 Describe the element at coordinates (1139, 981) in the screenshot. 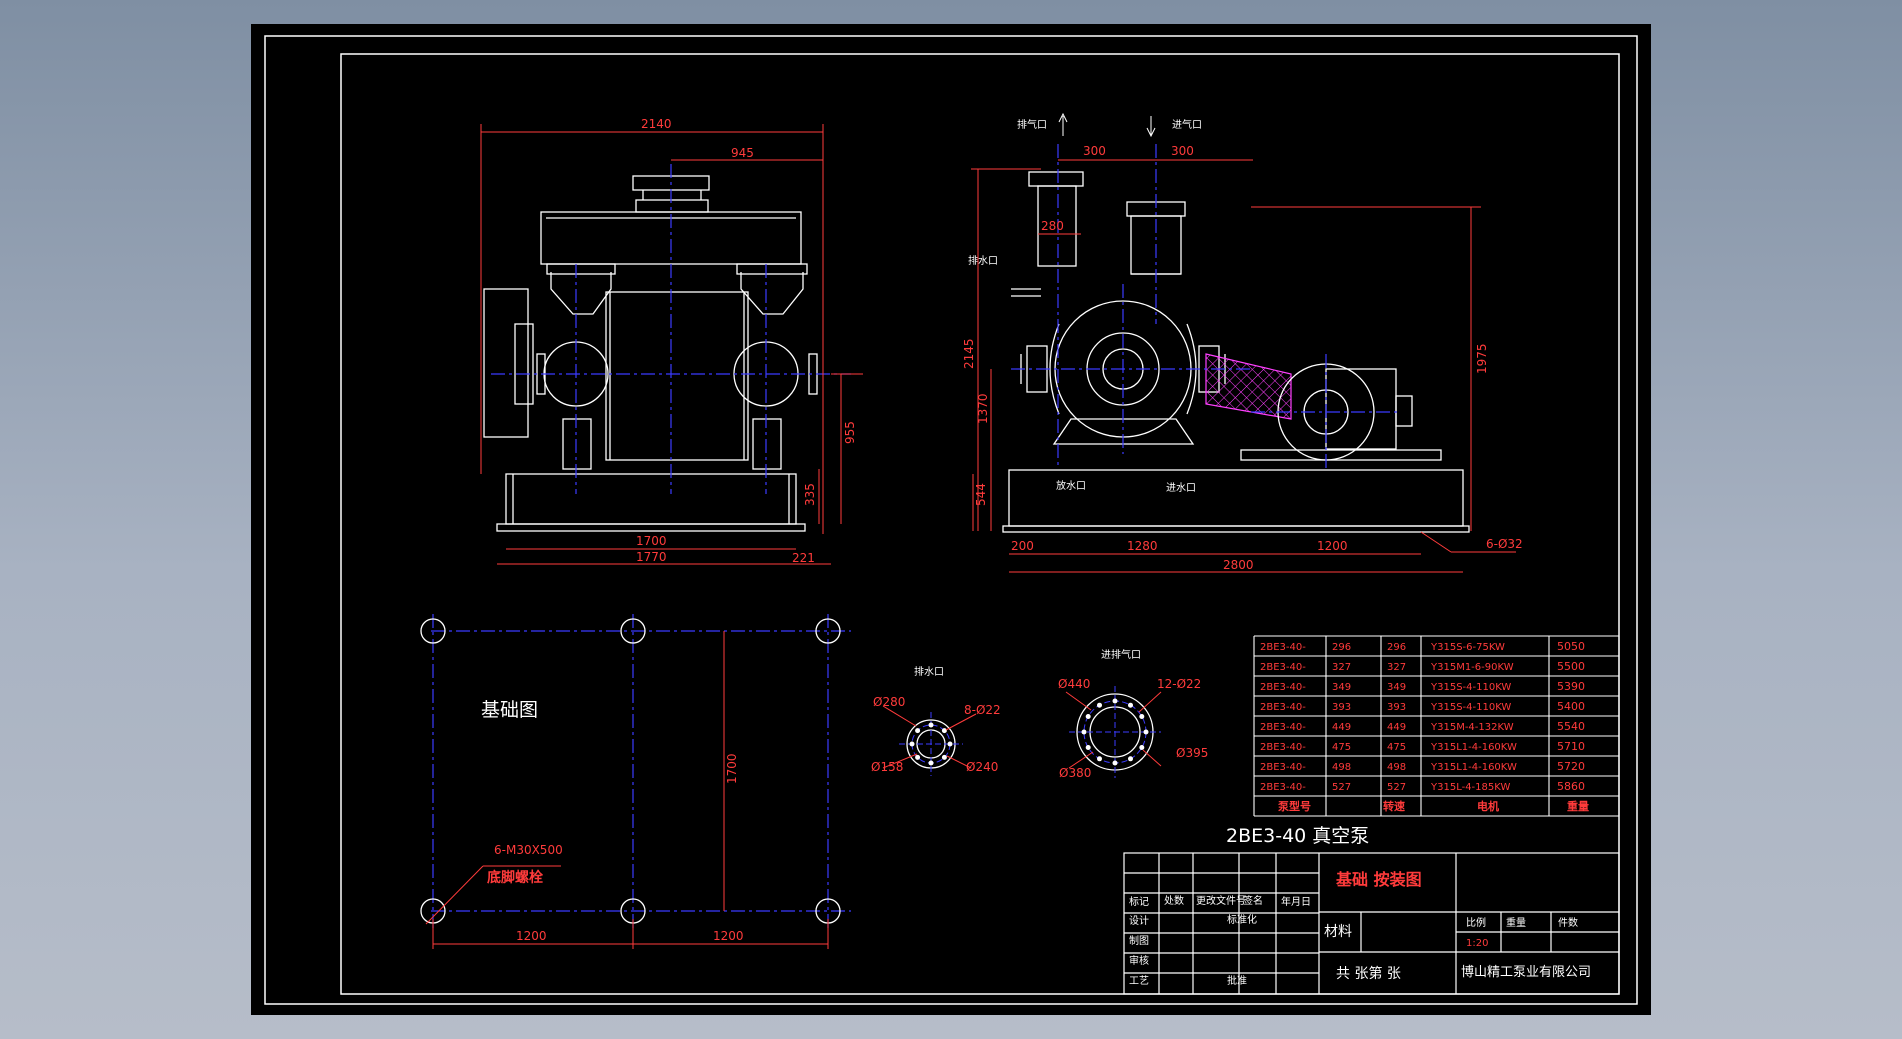

I see `tb-process: 工艺` at that location.